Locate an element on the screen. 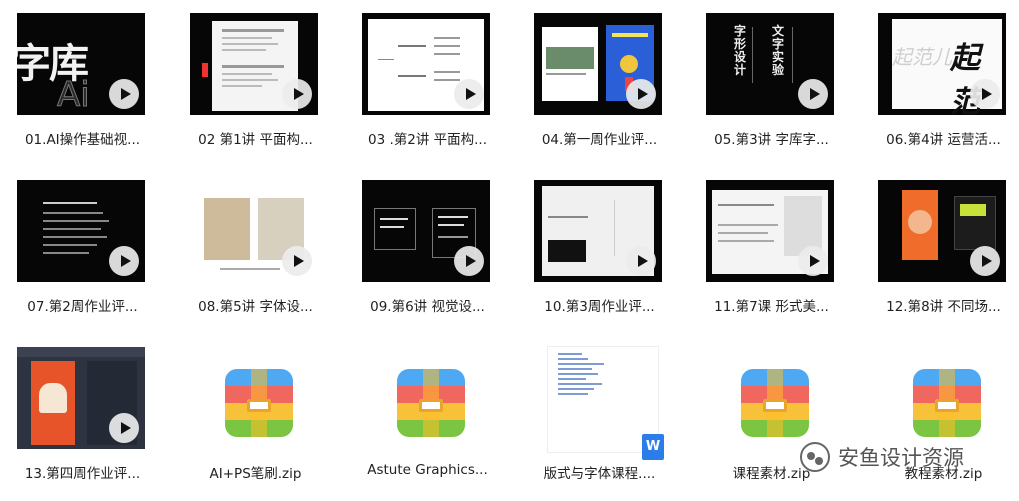  watermark: 安鱼设计资源 is located at coordinates (882, 457).